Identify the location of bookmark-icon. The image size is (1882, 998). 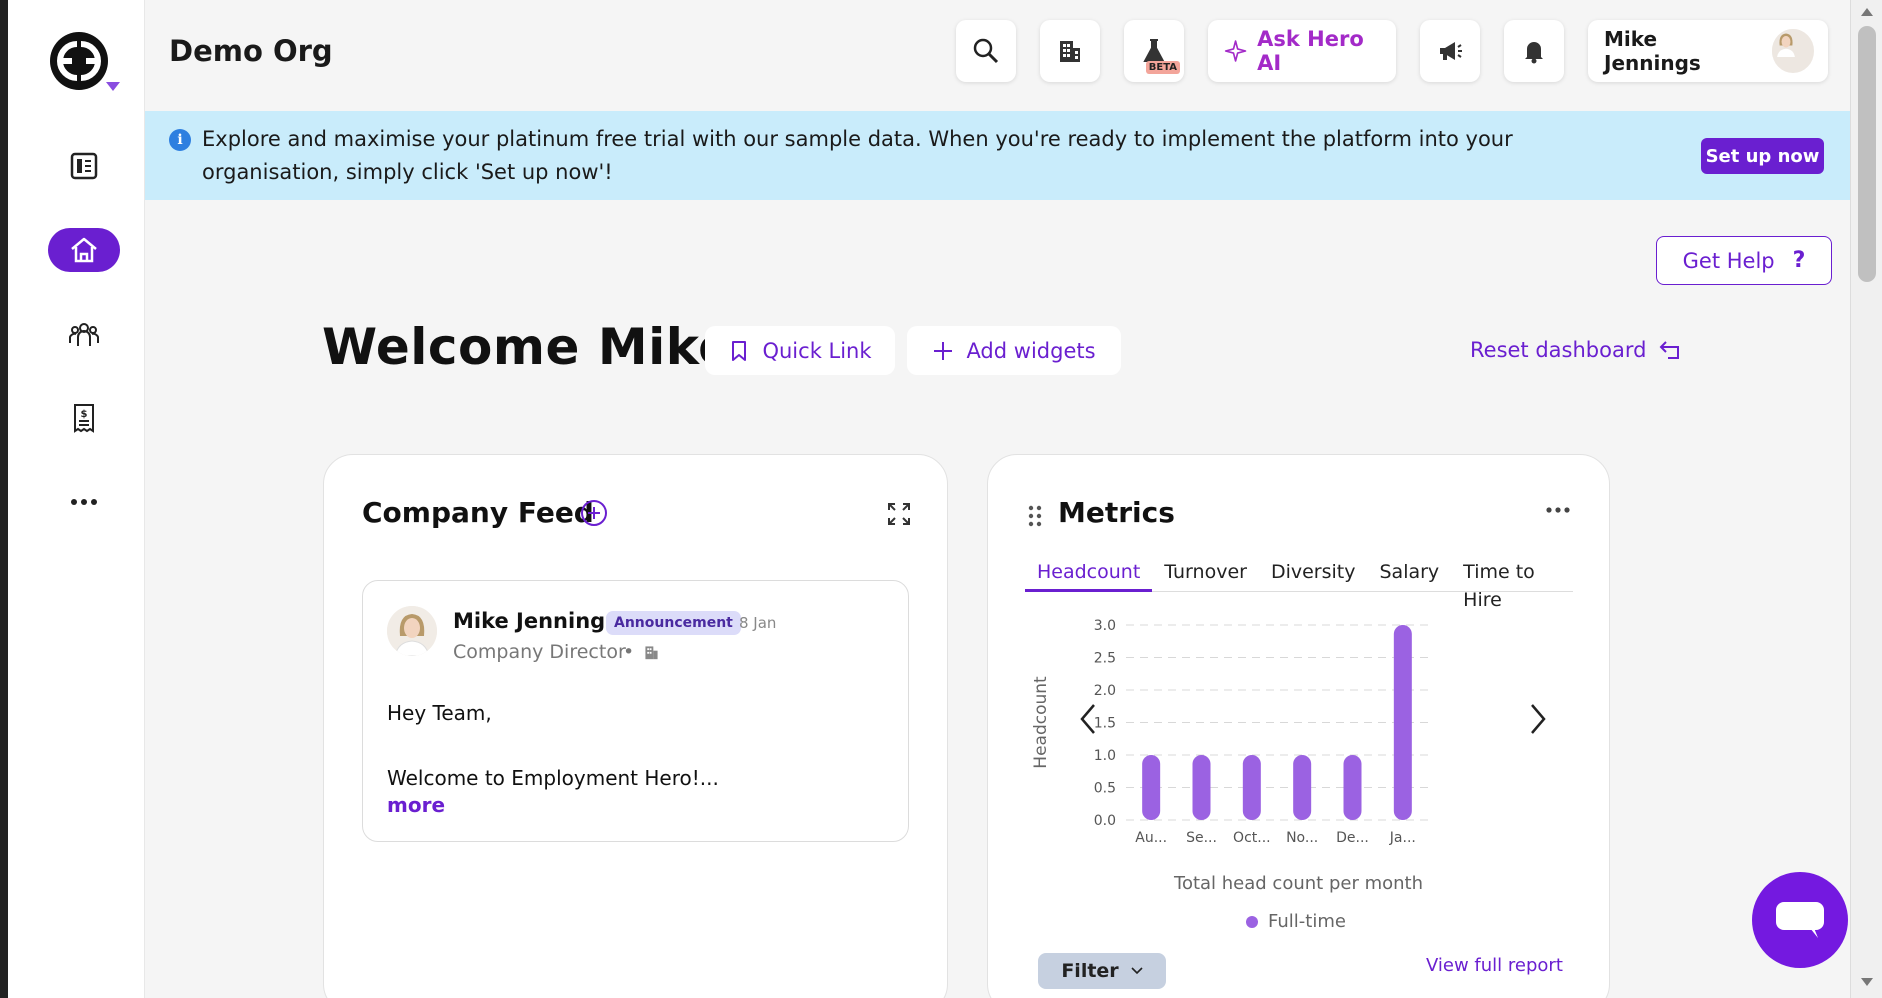
(739, 350).